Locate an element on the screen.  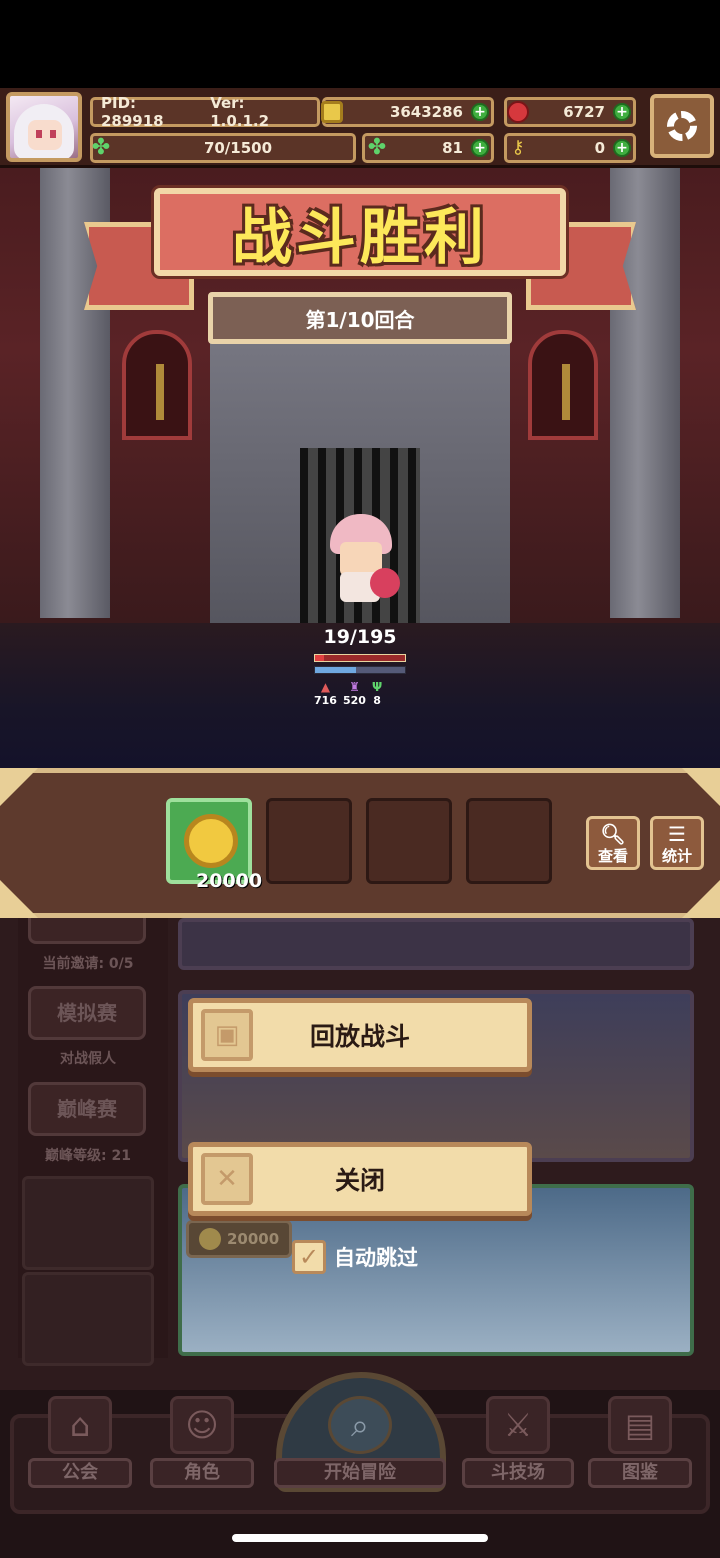
gear-icon is located at coordinates (682, 126).